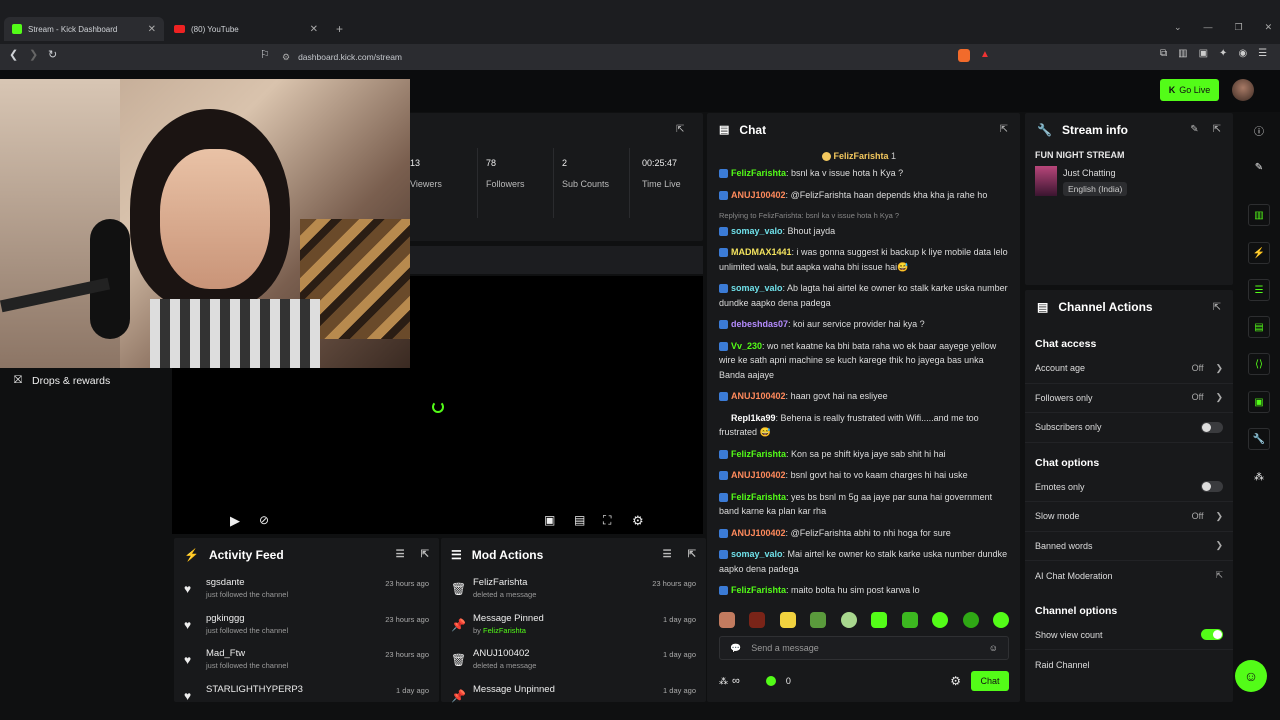 The width and height of the screenshot is (1280, 720). I want to click on chat-username: MADMAX1441, so click(761, 252).